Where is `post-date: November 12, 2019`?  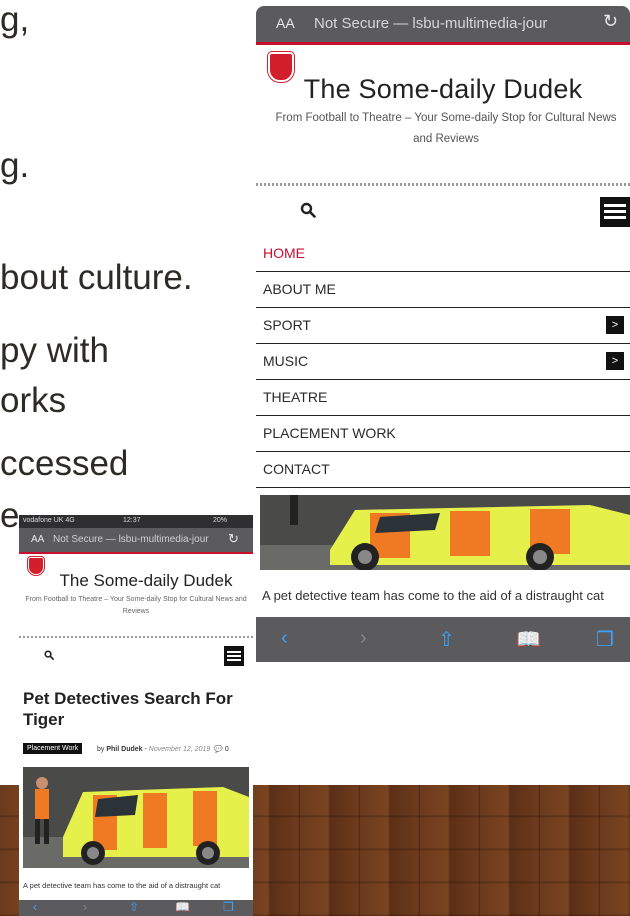 post-date: November 12, 2019 is located at coordinates (179, 749).